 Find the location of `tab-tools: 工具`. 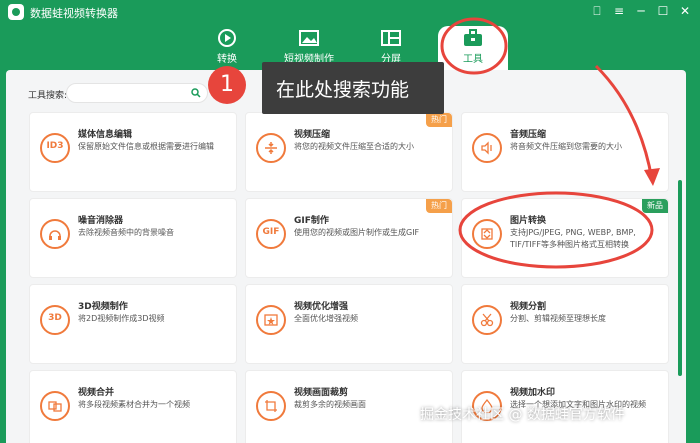

tab-tools: 工具 is located at coordinates (473, 49).